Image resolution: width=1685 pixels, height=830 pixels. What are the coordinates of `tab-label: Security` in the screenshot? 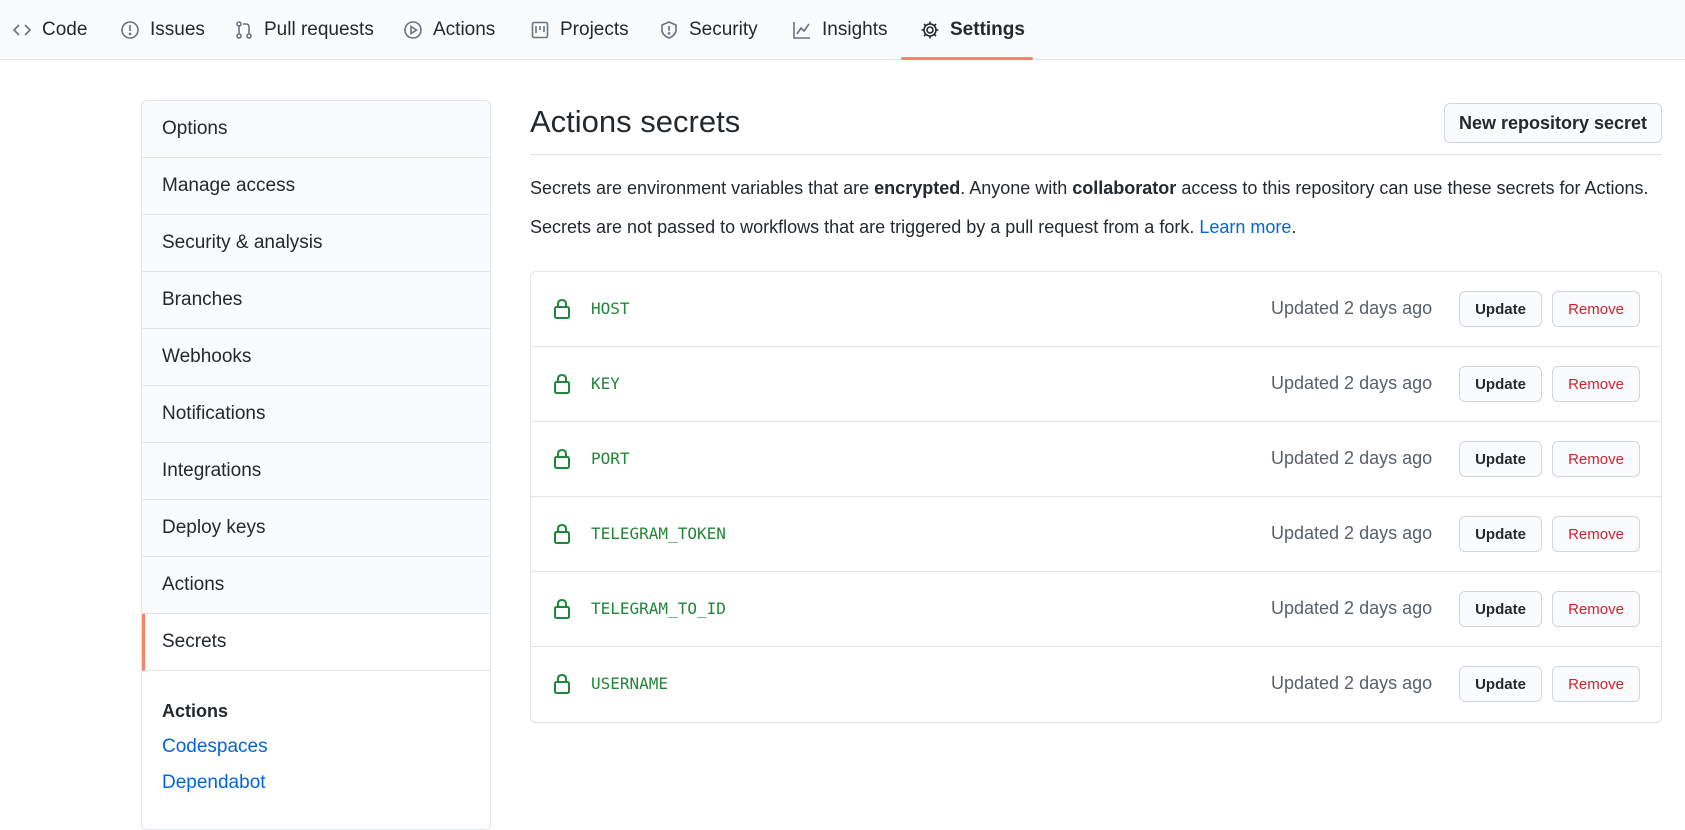 It's located at (723, 29).